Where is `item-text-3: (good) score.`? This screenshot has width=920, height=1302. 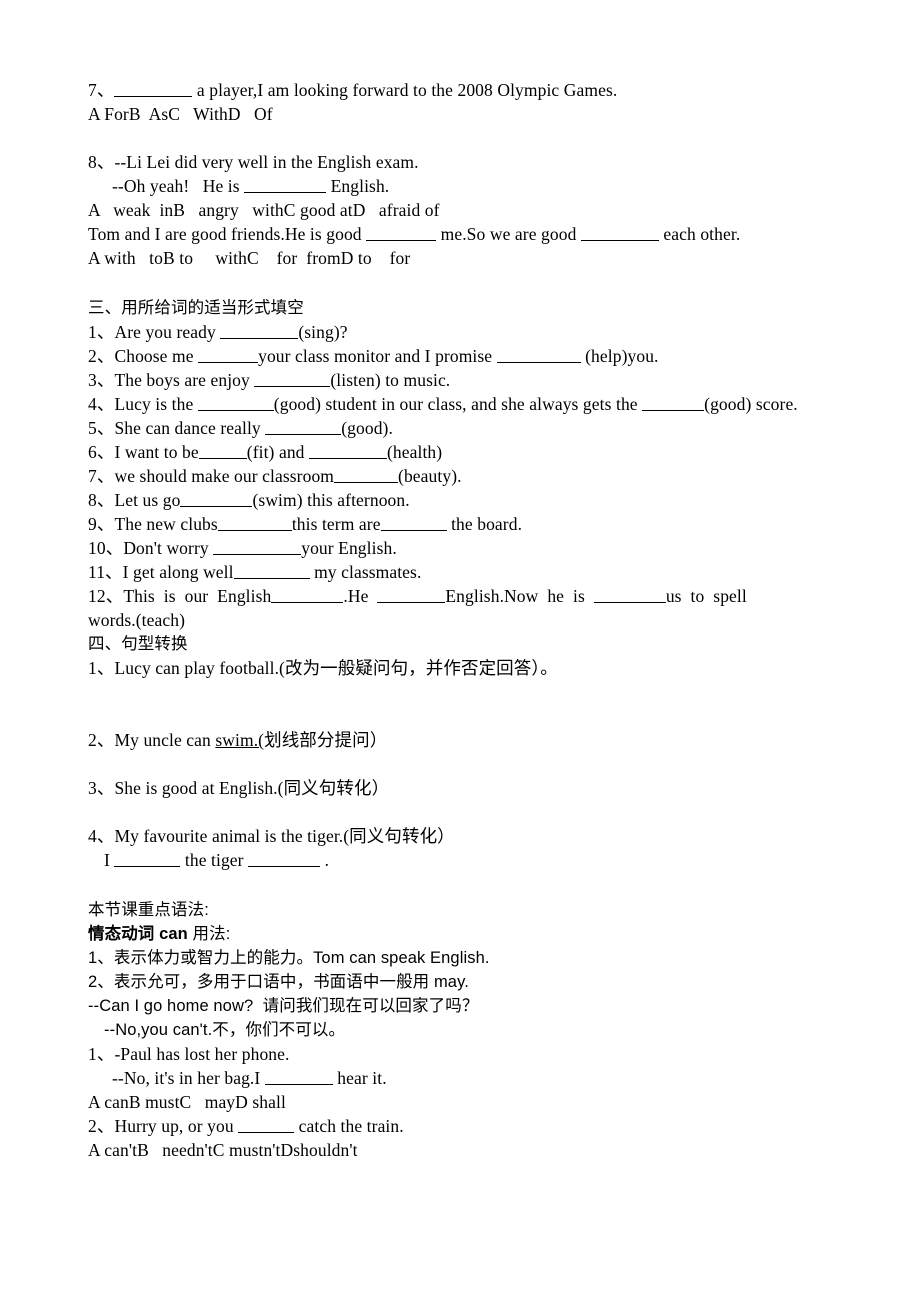 item-text-3: (good) score. is located at coordinates (751, 404).